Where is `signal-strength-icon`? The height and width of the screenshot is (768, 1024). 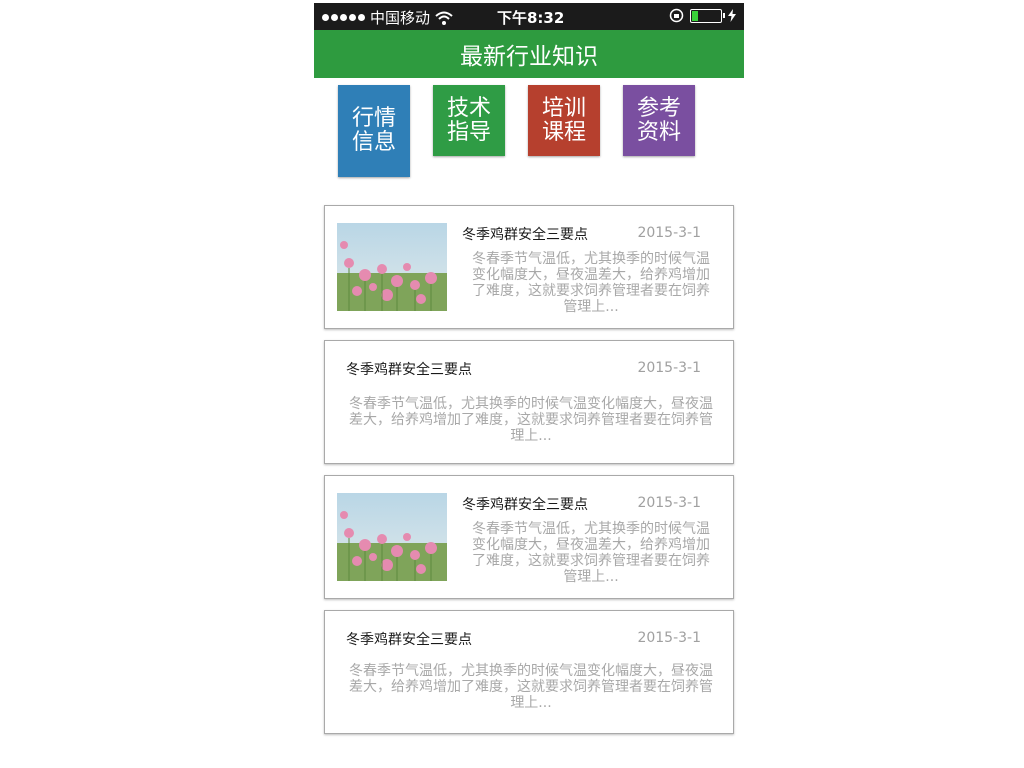
signal-strength-icon is located at coordinates (343, 17).